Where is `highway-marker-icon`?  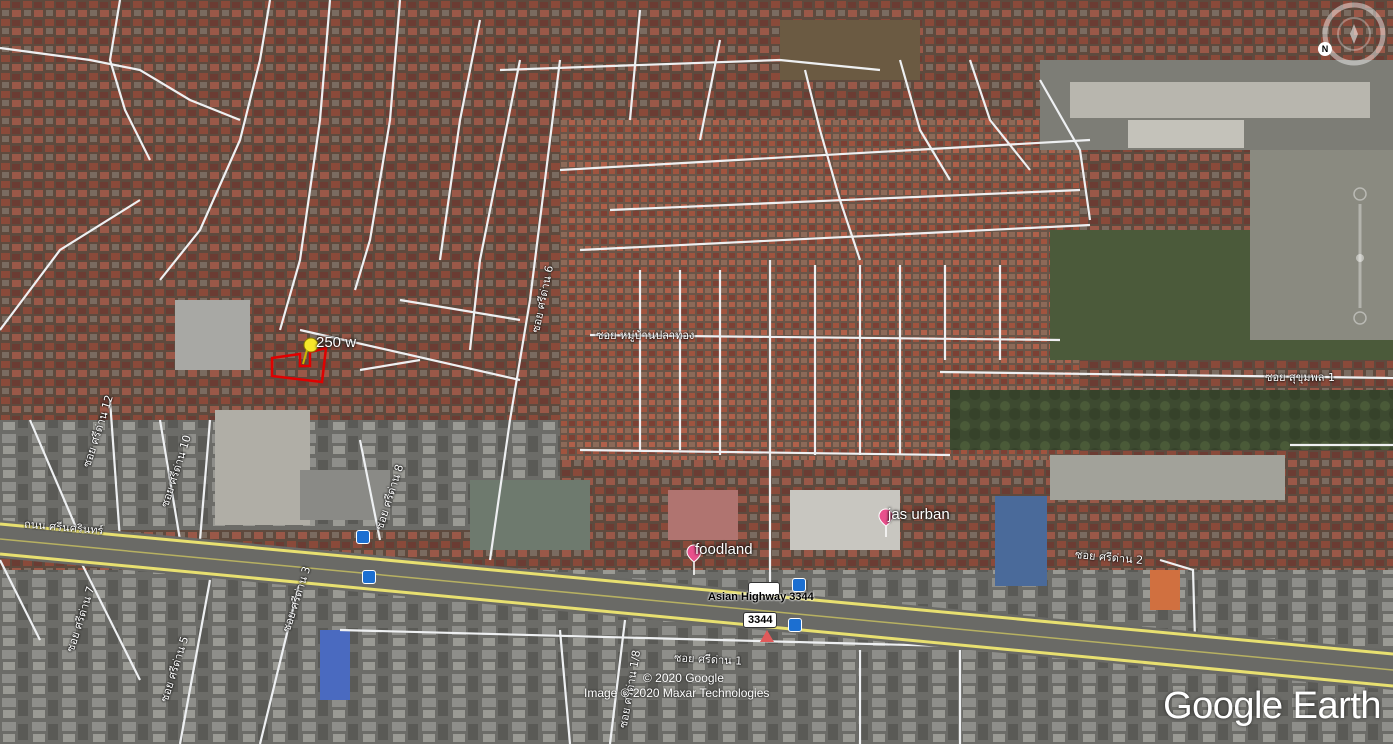 highway-marker-icon is located at coordinates (767, 636).